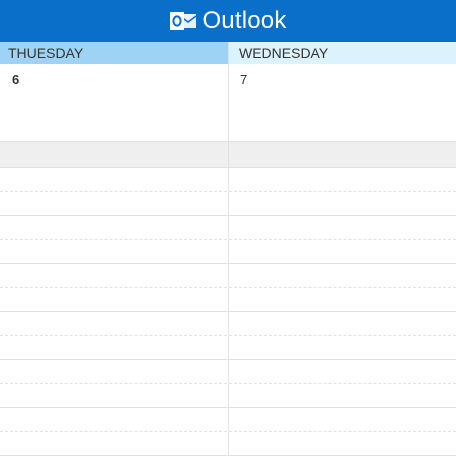  Describe the element at coordinates (342, 53) in the screenshot. I see `day-header-wednesday: WEDNESDAY` at that location.